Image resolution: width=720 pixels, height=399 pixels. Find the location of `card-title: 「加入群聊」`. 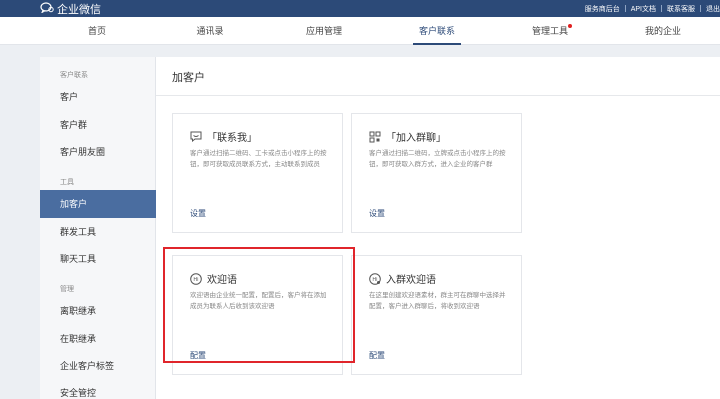

card-title: 「加入群聊」 is located at coordinates (416, 138).